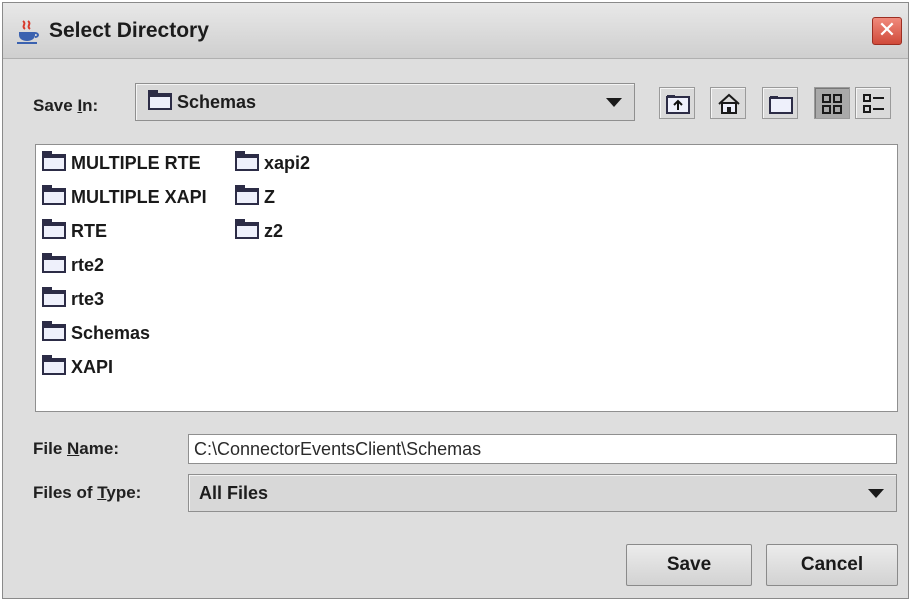 This screenshot has height=601, width=911. I want to click on window-title: Select Directory, so click(129, 30).